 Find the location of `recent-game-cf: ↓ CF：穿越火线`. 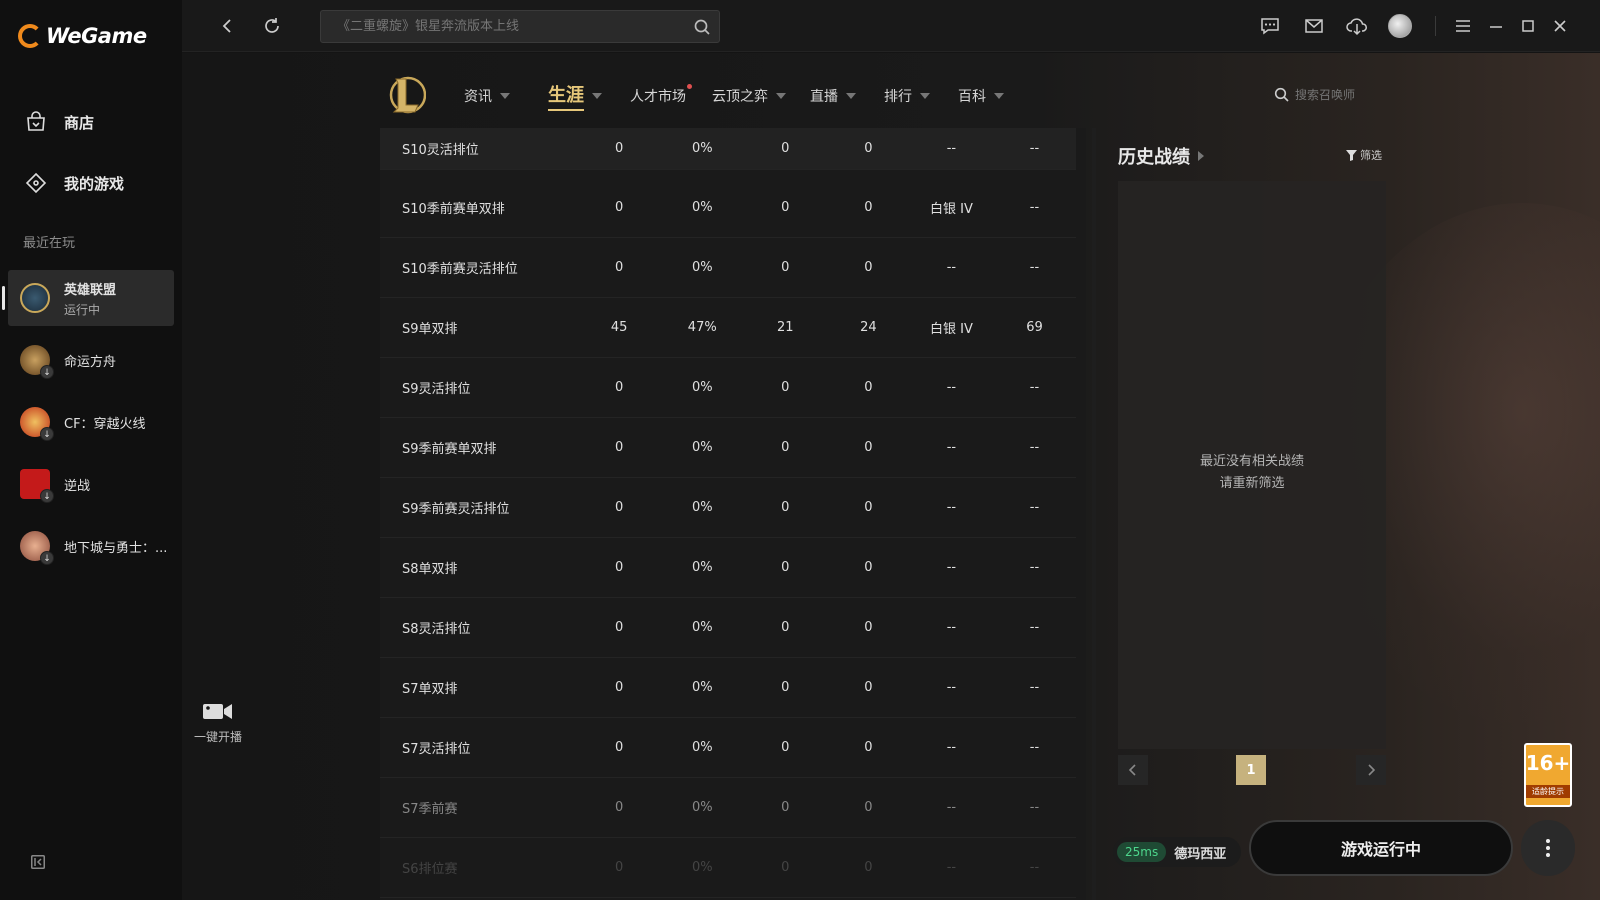

recent-game-cf: ↓ CF：穿越火线 is located at coordinates (91, 422).